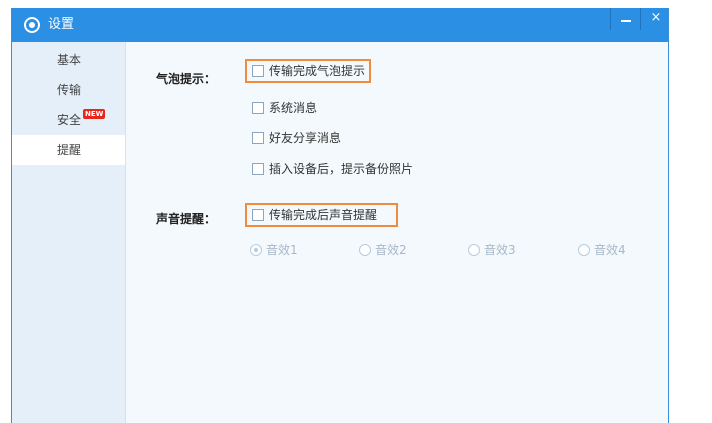 The image size is (712, 423). Describe the element at coordinates (317, 71) in the screenshot. I see `checkbox-label: 传输完成气泡提示` at that location.